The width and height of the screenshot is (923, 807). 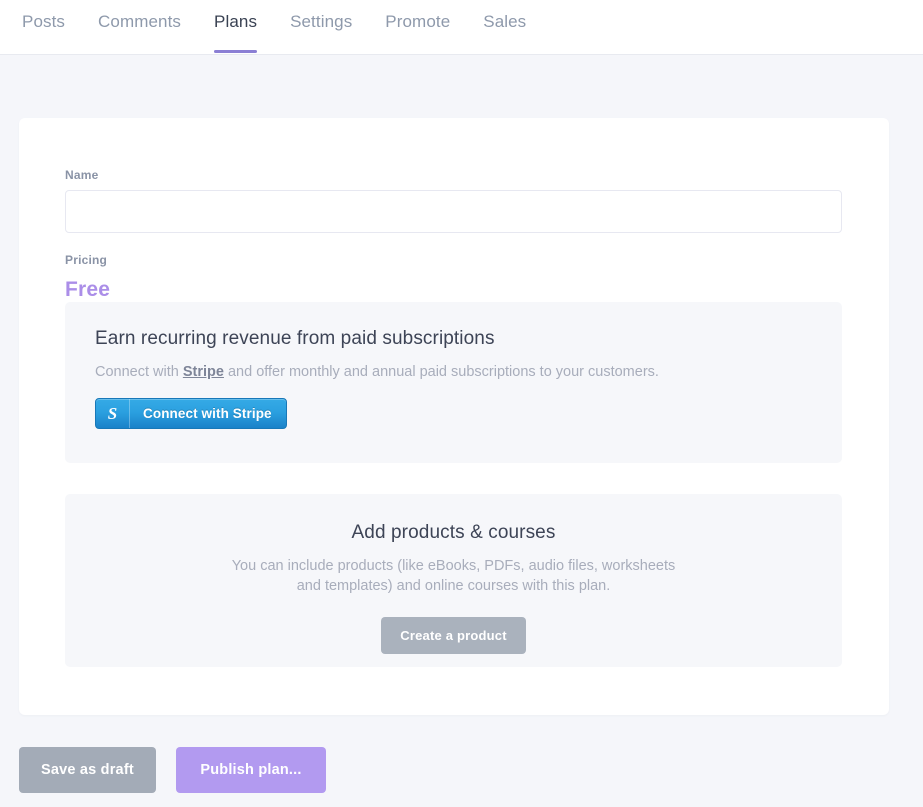 I want to click on pricing-field-label: Pricing, so click(x=86, y=260).